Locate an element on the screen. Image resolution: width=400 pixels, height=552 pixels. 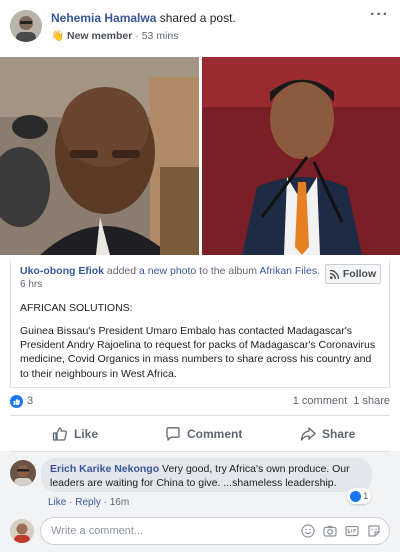
album-link: Afrikan Files is located at coordinates (288, 271).